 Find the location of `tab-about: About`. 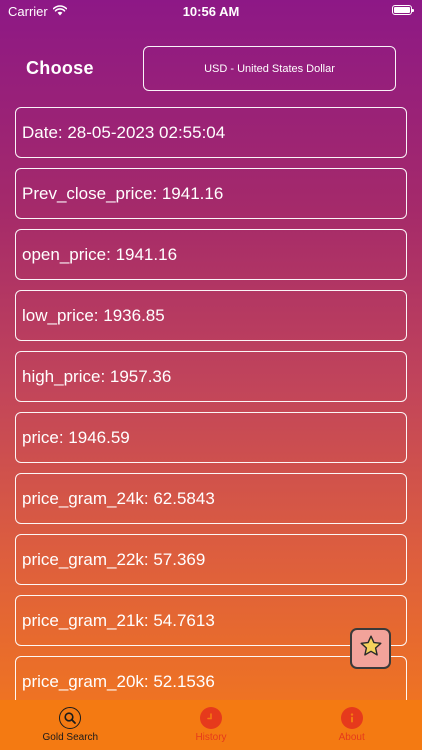

tab-about: About is located at coordinates (351, 725).